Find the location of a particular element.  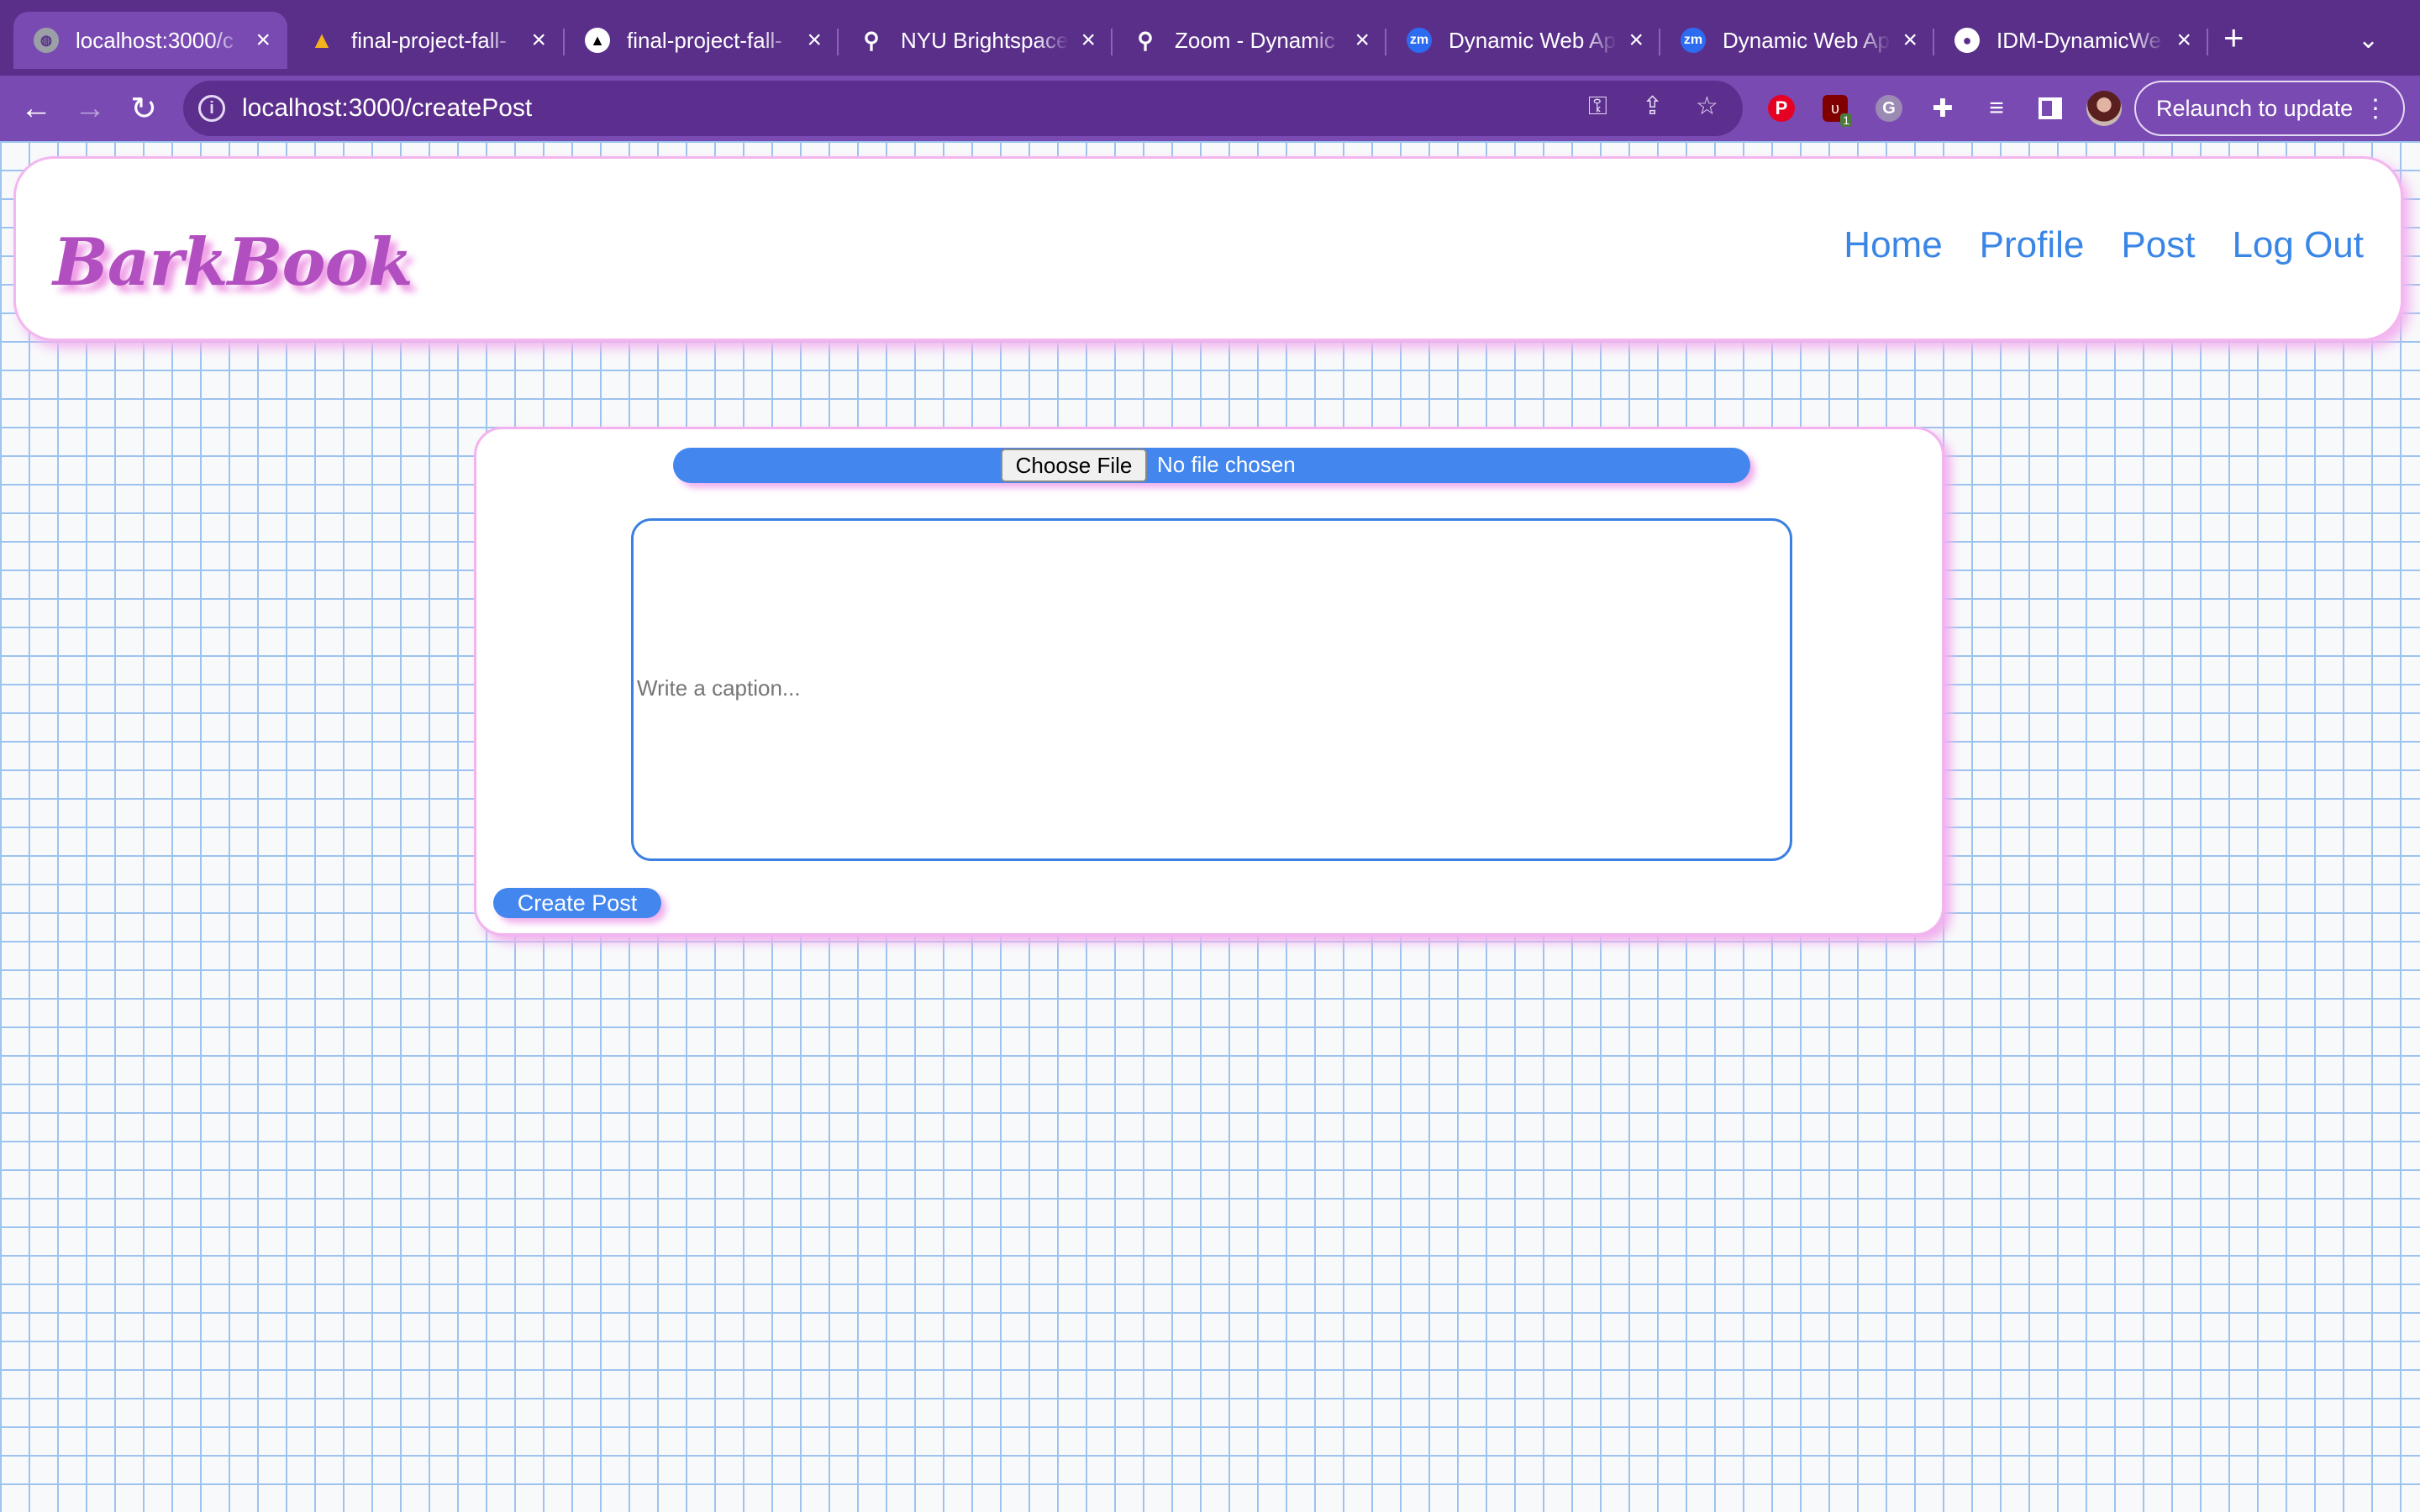

tab-vercel: ▲ final-project-fall- × is located at coordinates (702, 40).